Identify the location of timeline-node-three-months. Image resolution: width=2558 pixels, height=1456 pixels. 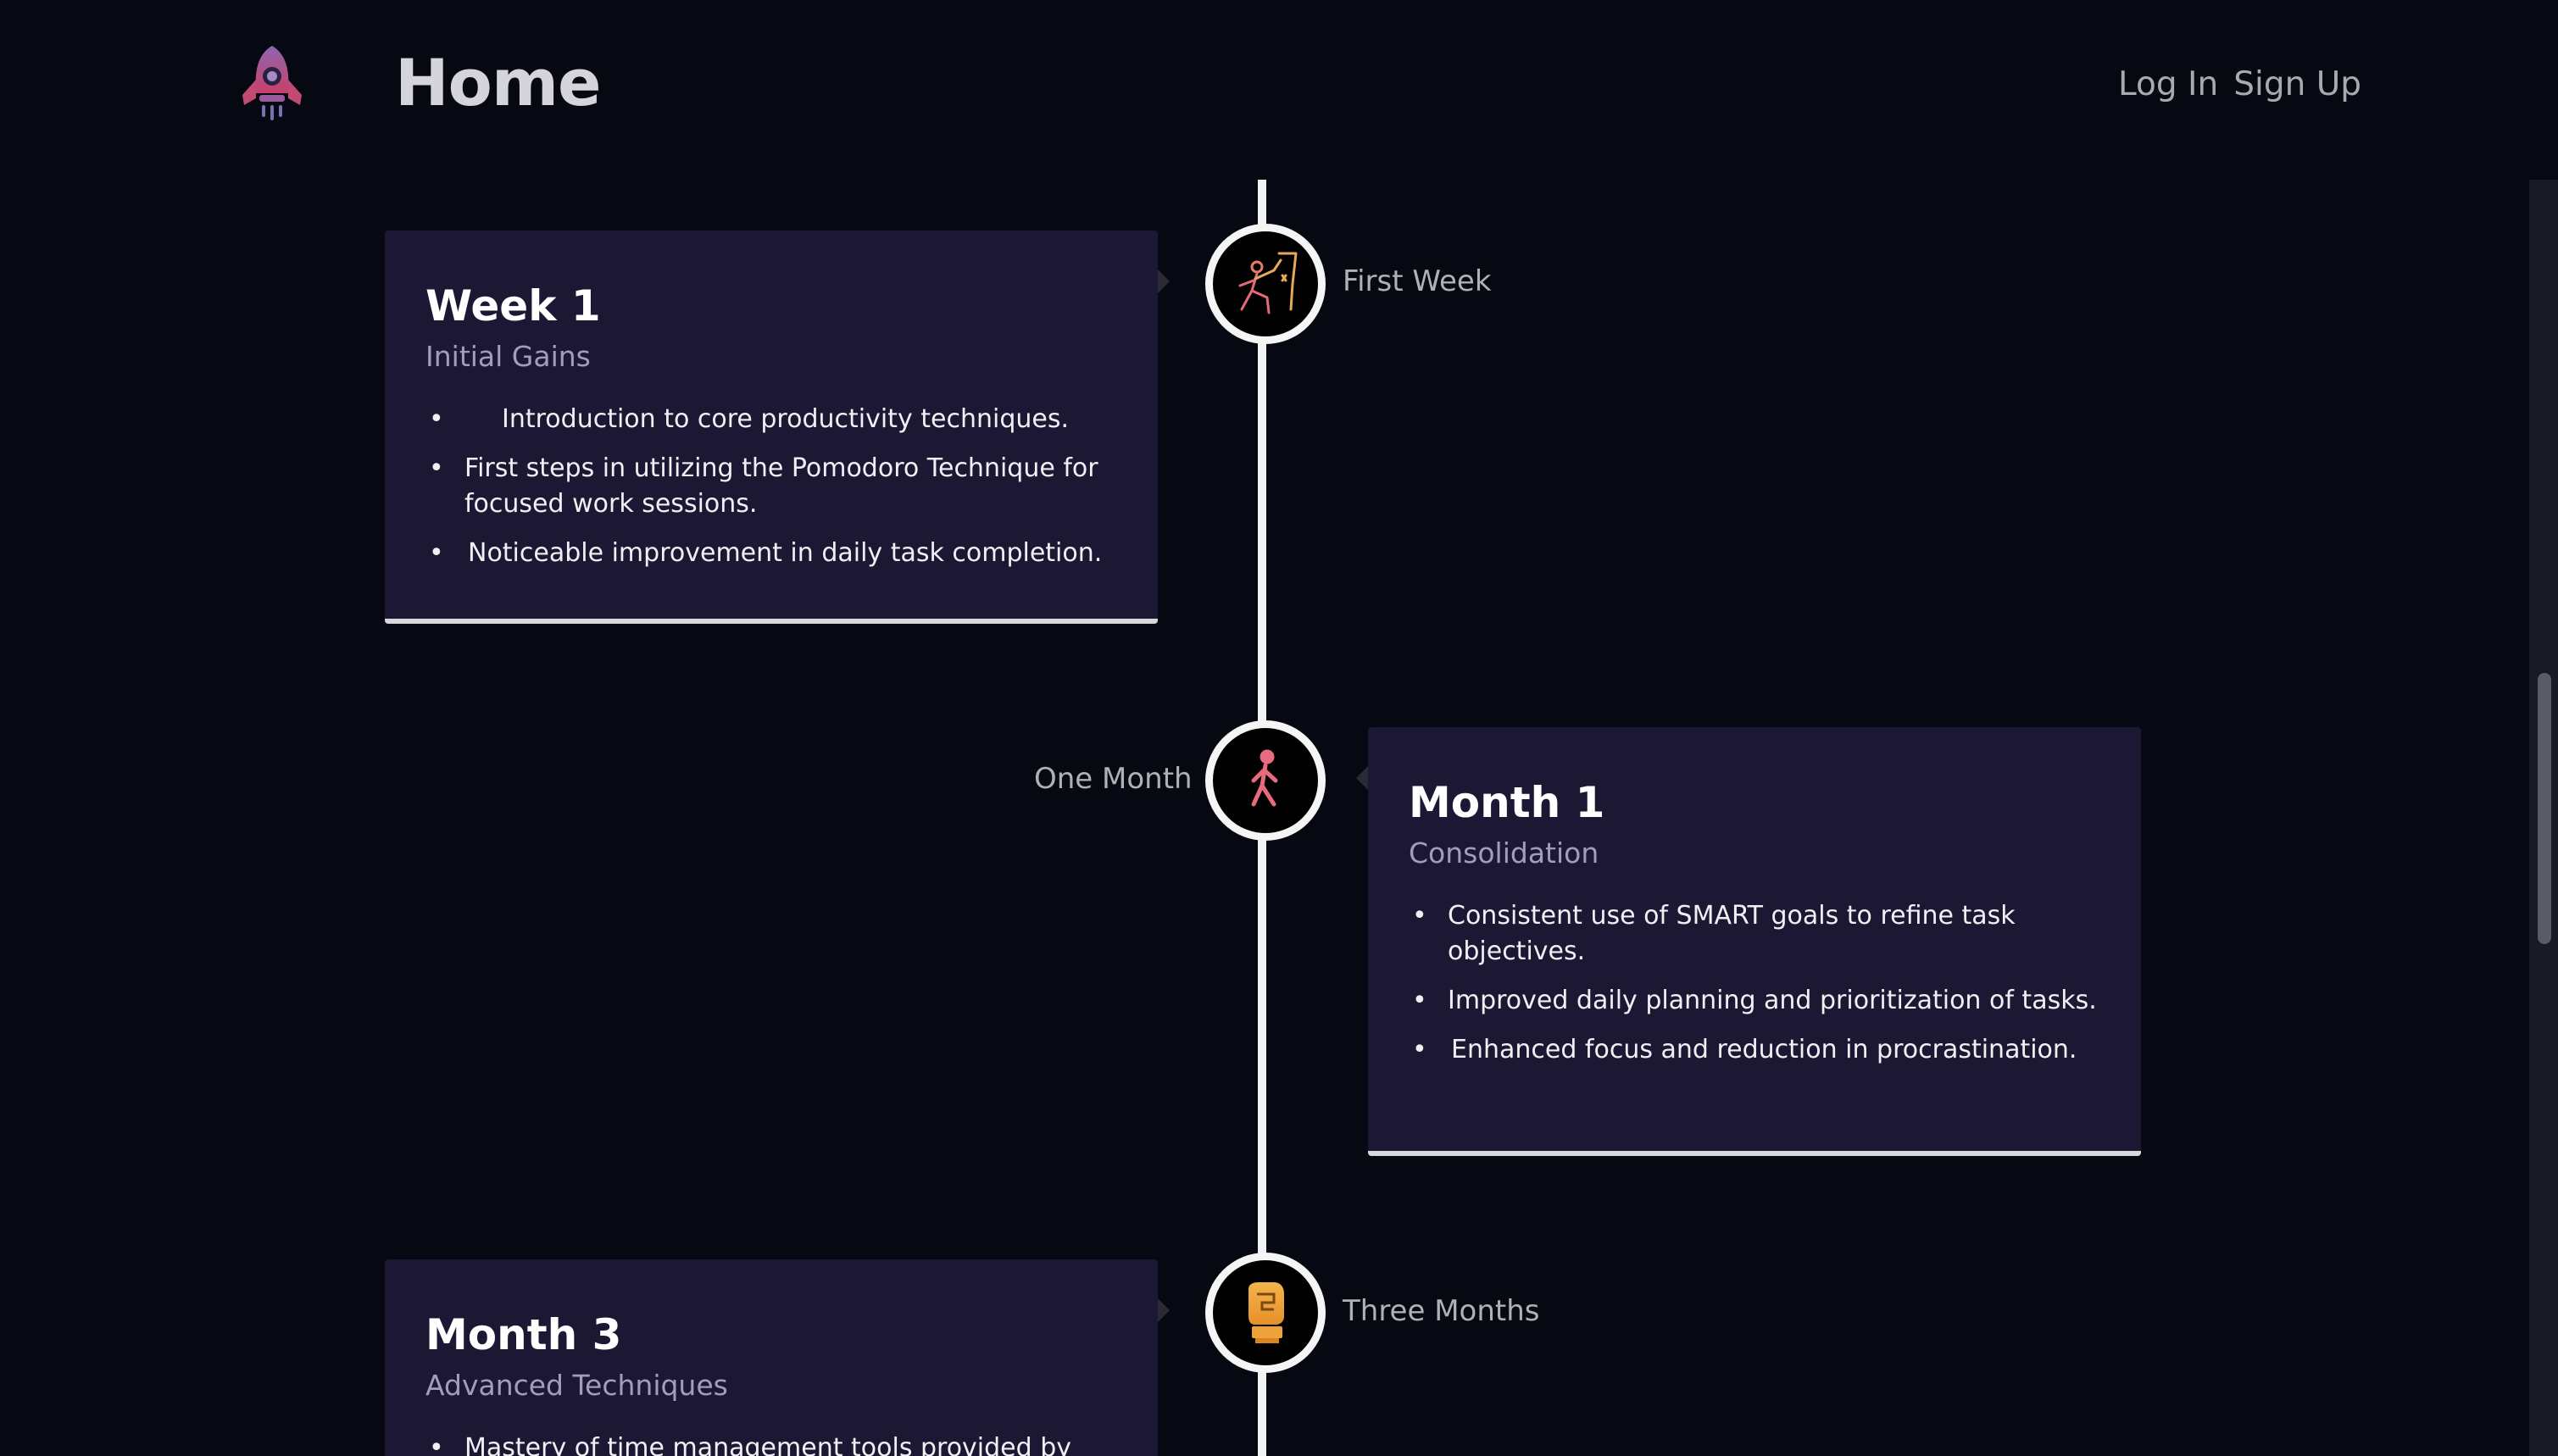
(1265, 1313).